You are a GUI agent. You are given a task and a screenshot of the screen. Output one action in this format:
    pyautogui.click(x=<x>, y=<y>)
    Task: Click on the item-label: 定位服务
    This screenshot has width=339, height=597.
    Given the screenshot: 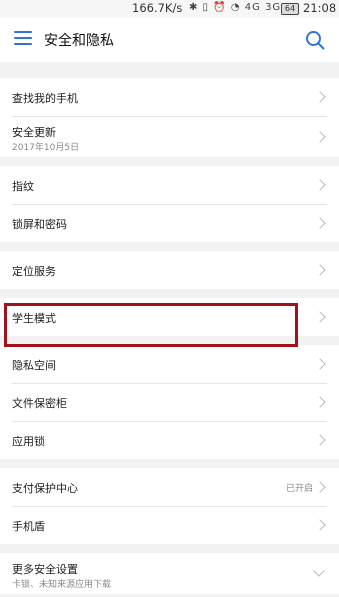 What is the action you would take?
    pyautogui.click(x=34, y=271)
    